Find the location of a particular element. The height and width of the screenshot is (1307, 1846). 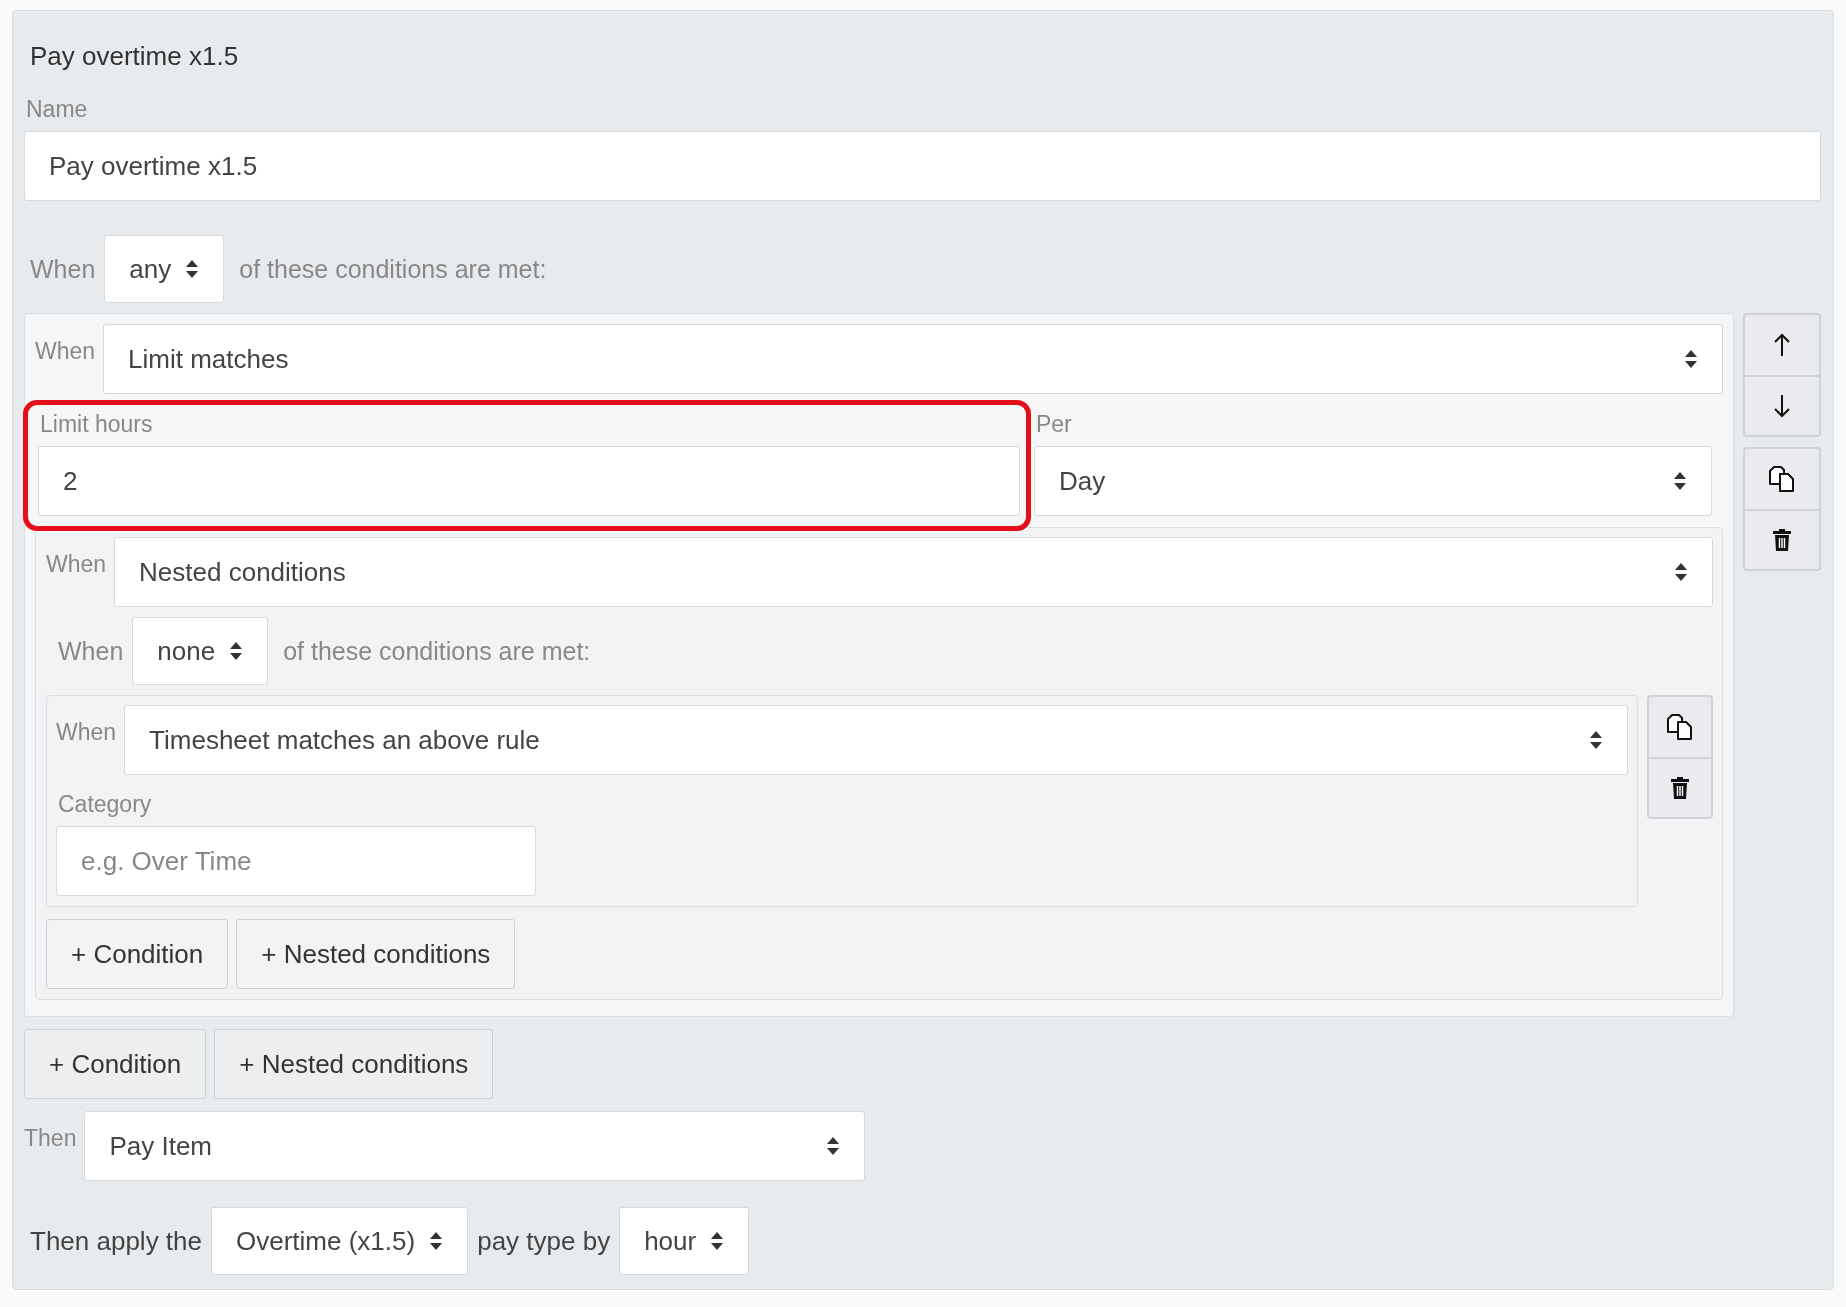

dropdown-select: Timesheet matches an above rule is located at coordinates (876, 740).